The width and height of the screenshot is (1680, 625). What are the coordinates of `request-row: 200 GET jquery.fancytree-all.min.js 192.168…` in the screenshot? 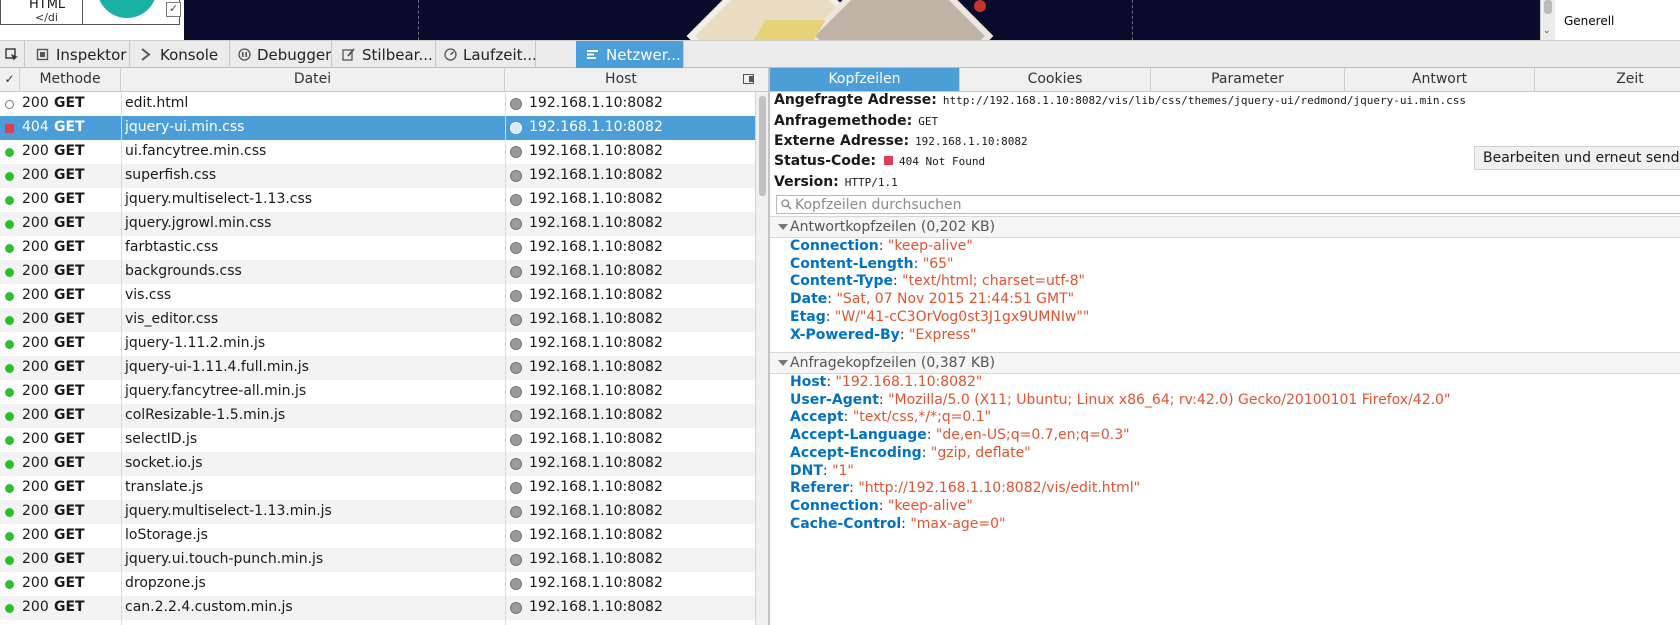 It's located at (377, 392).